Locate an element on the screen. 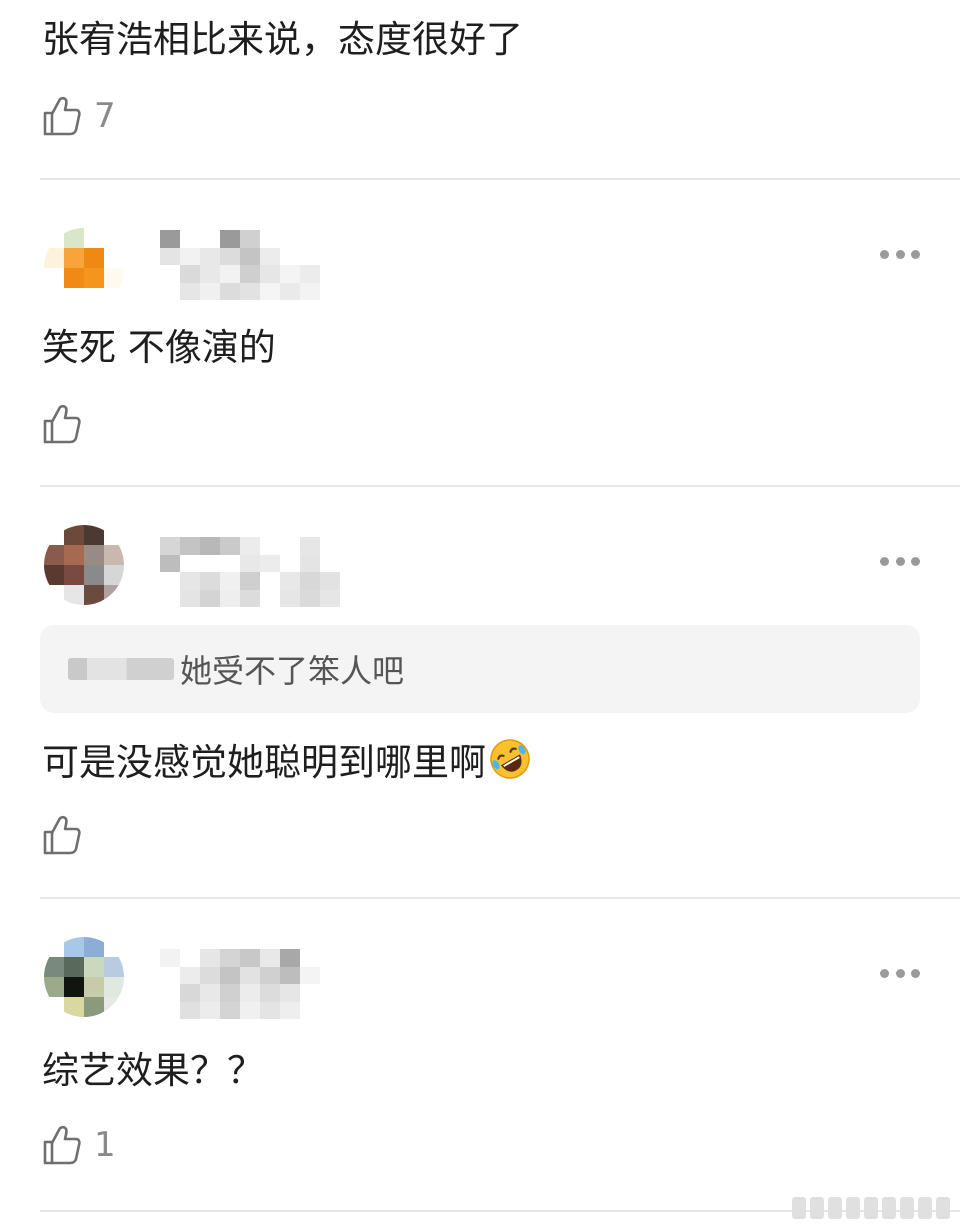  comment-item: 张宥浩相比来说，态度很好了 7 is located at coordinates (480, 90).